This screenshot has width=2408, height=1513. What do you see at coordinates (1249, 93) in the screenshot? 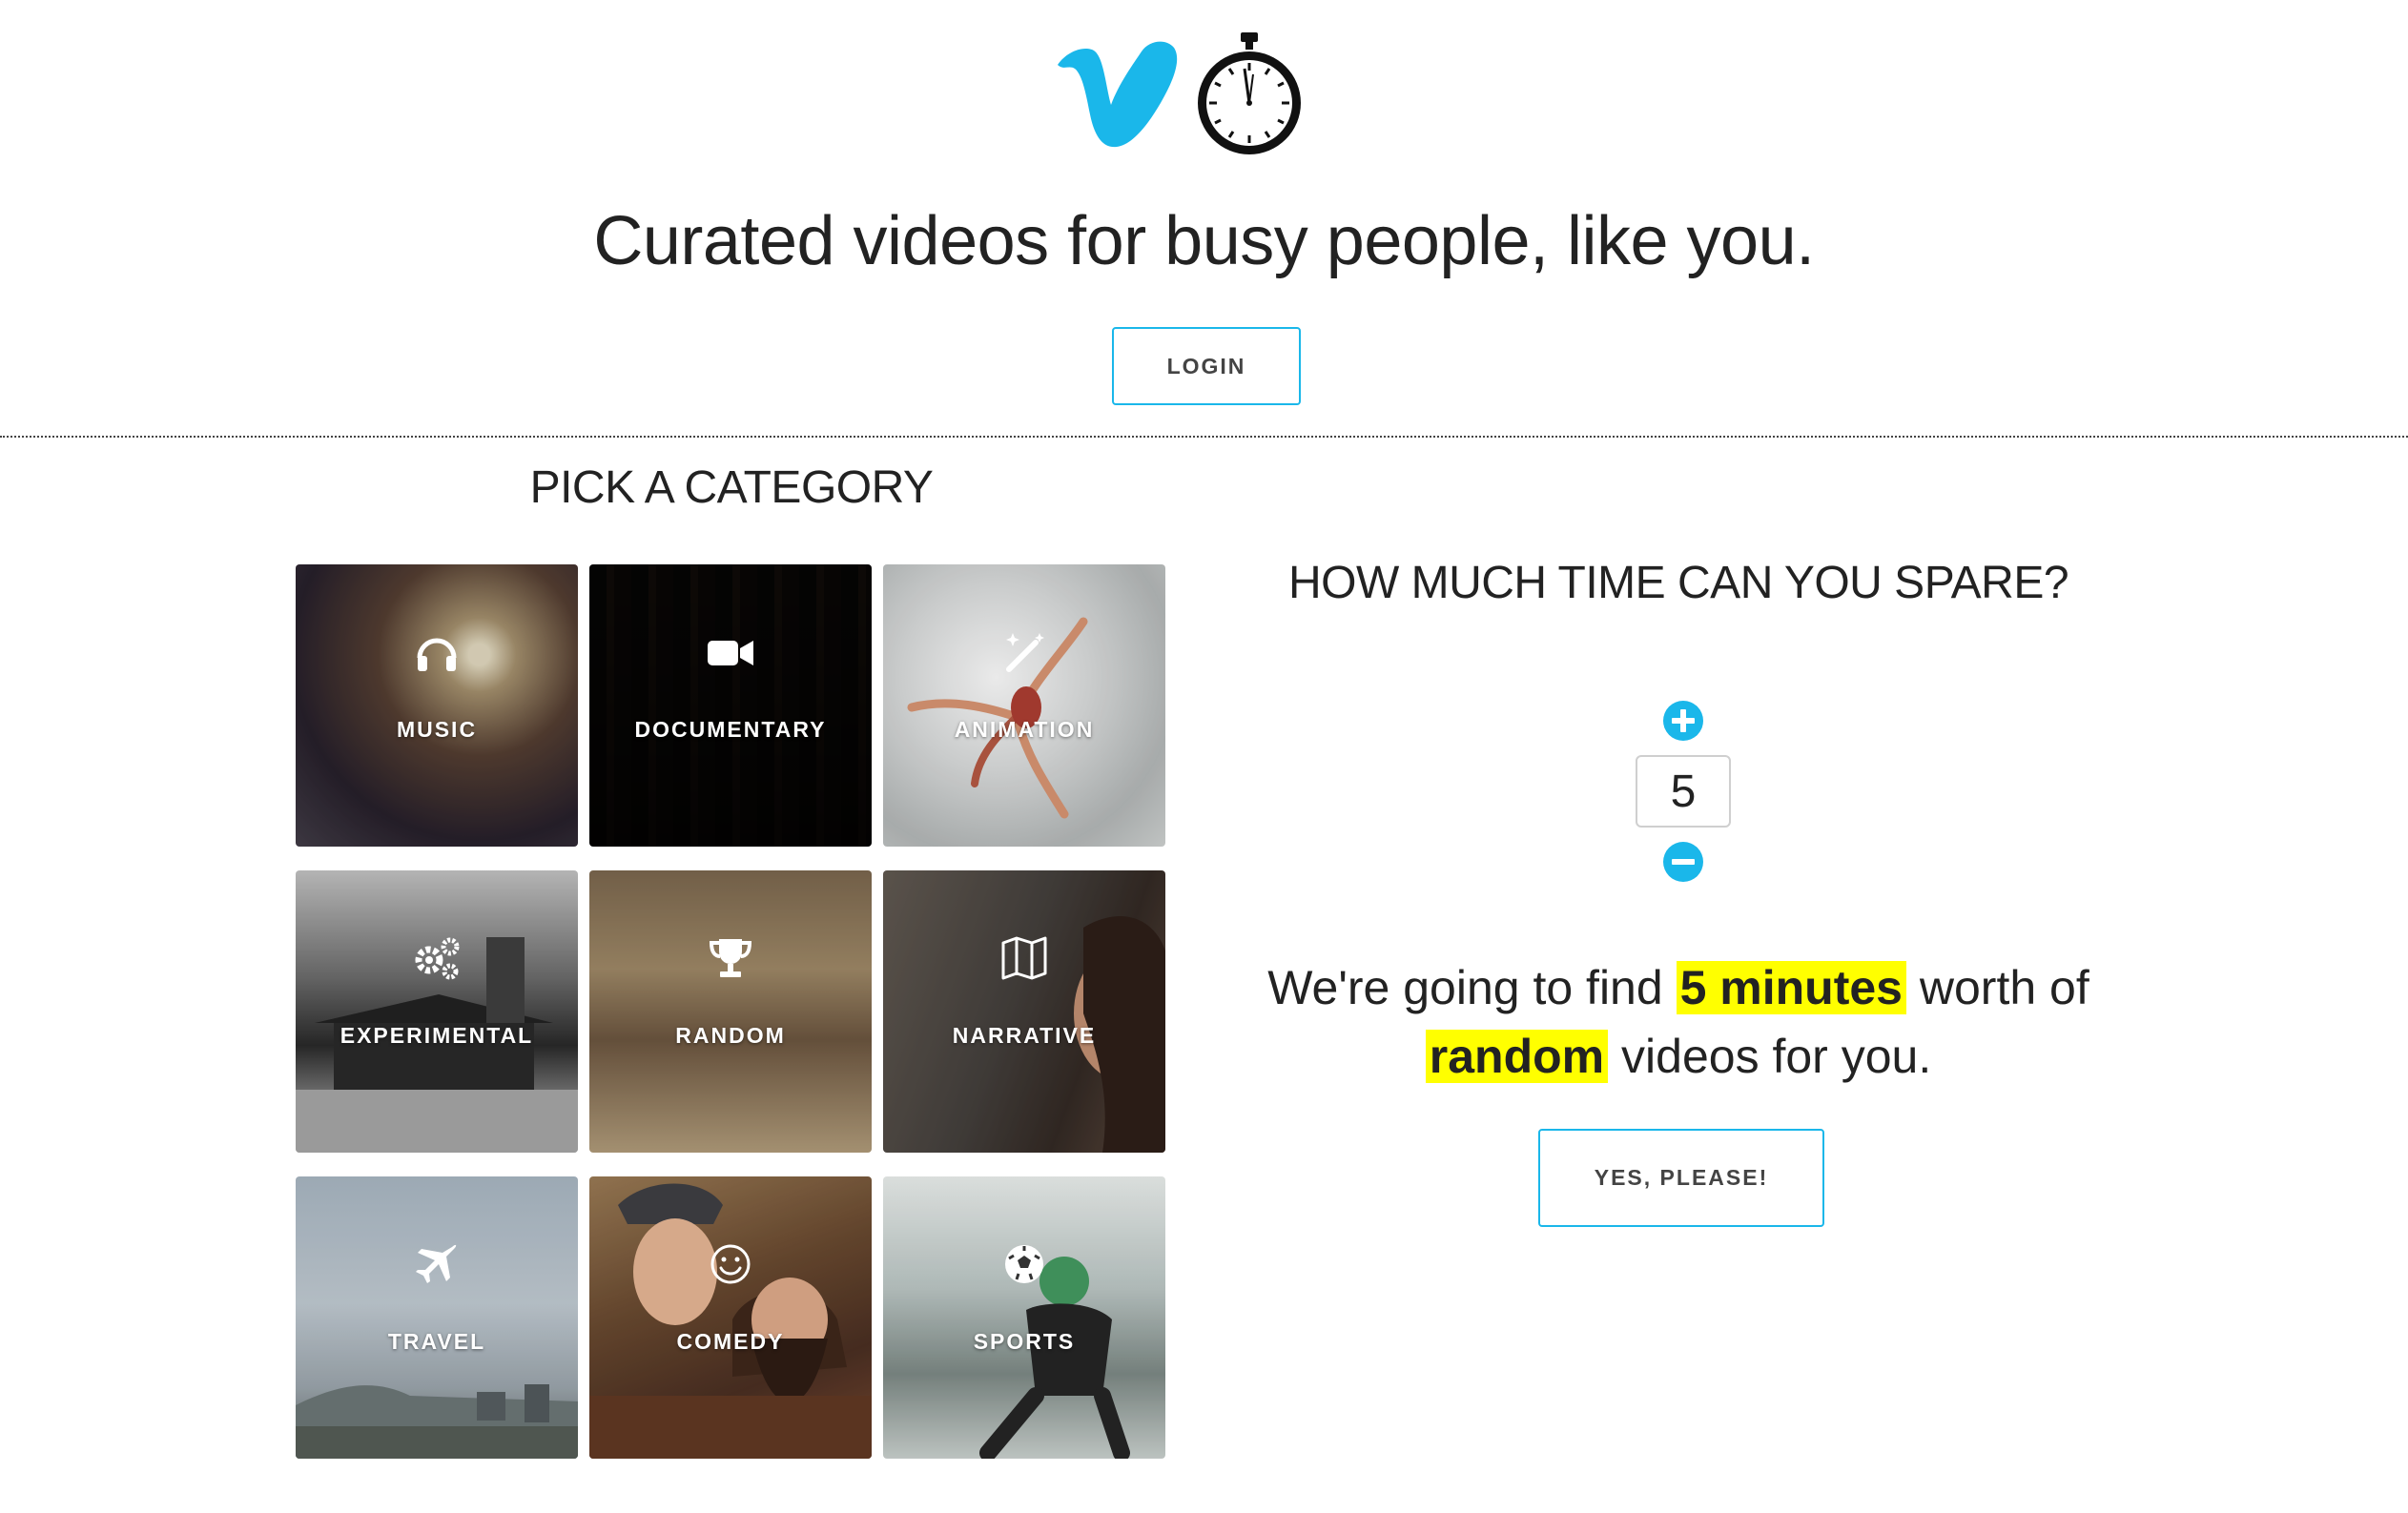
I see `stopwatch-icon` at bounding box center [1249, 93].